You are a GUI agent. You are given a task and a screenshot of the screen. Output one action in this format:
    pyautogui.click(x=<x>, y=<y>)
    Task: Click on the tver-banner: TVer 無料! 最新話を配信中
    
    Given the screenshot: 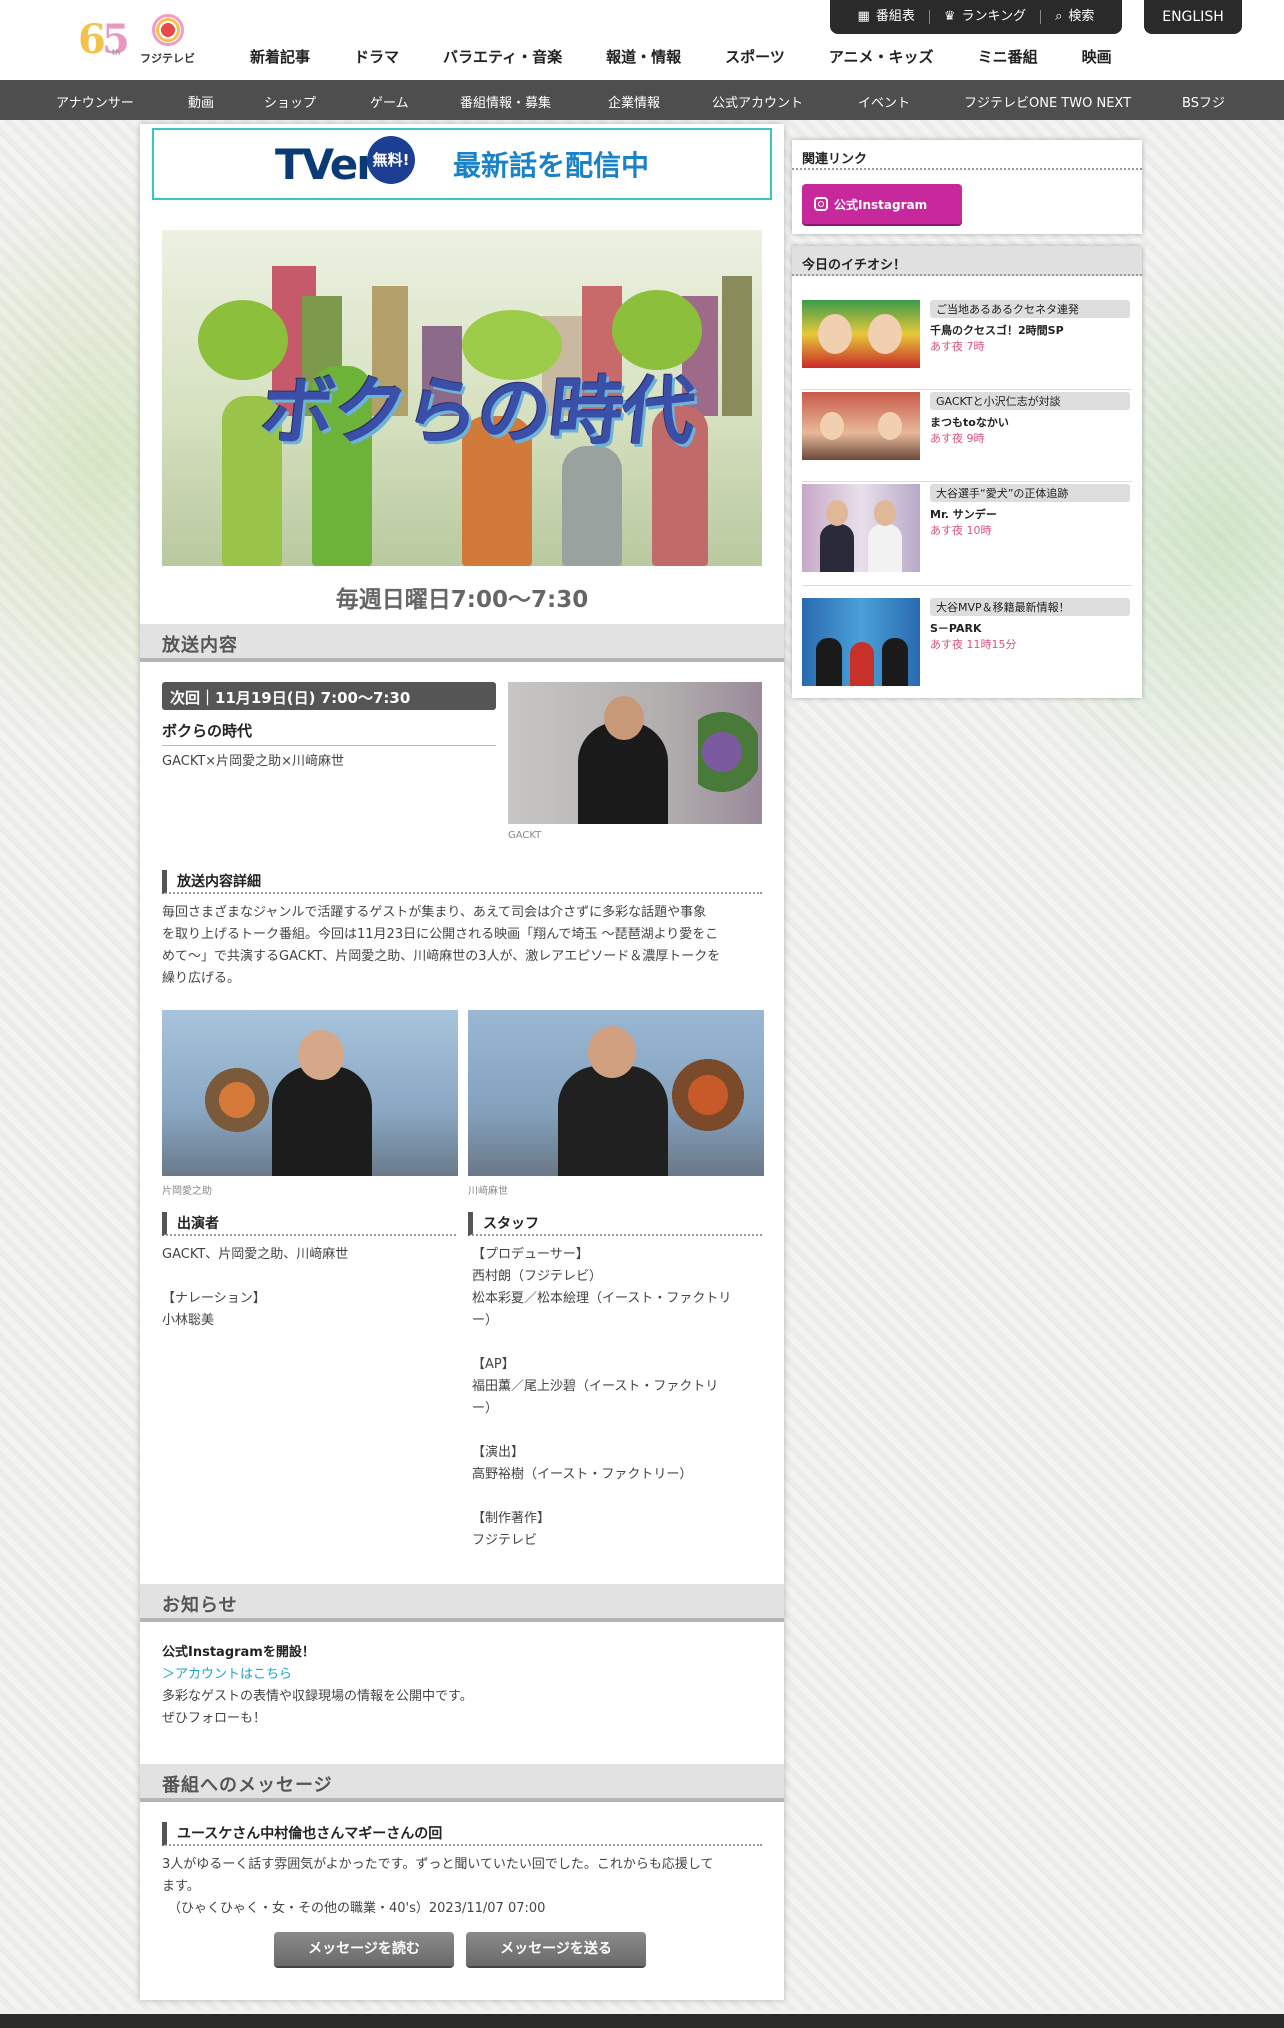 What is the action you would take?
    pyautogui.click(x=462, y=164)
    